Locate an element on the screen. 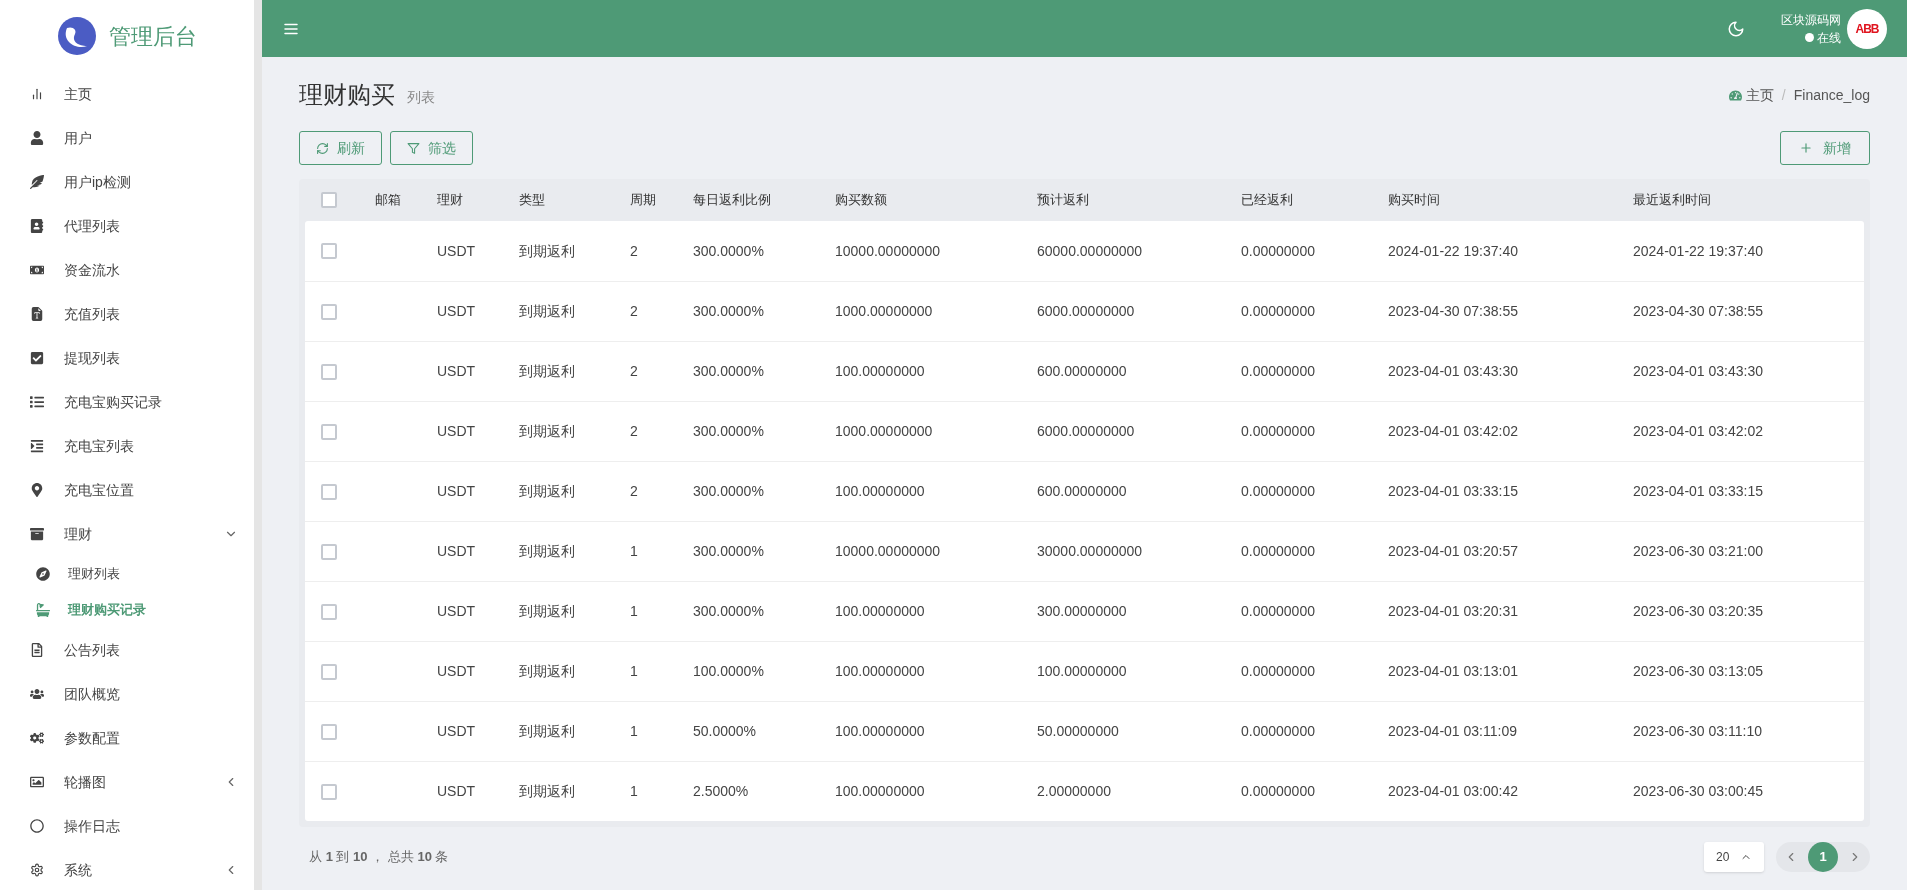  table-cell: 1000.00000000 is located at coordinates (884, 311).